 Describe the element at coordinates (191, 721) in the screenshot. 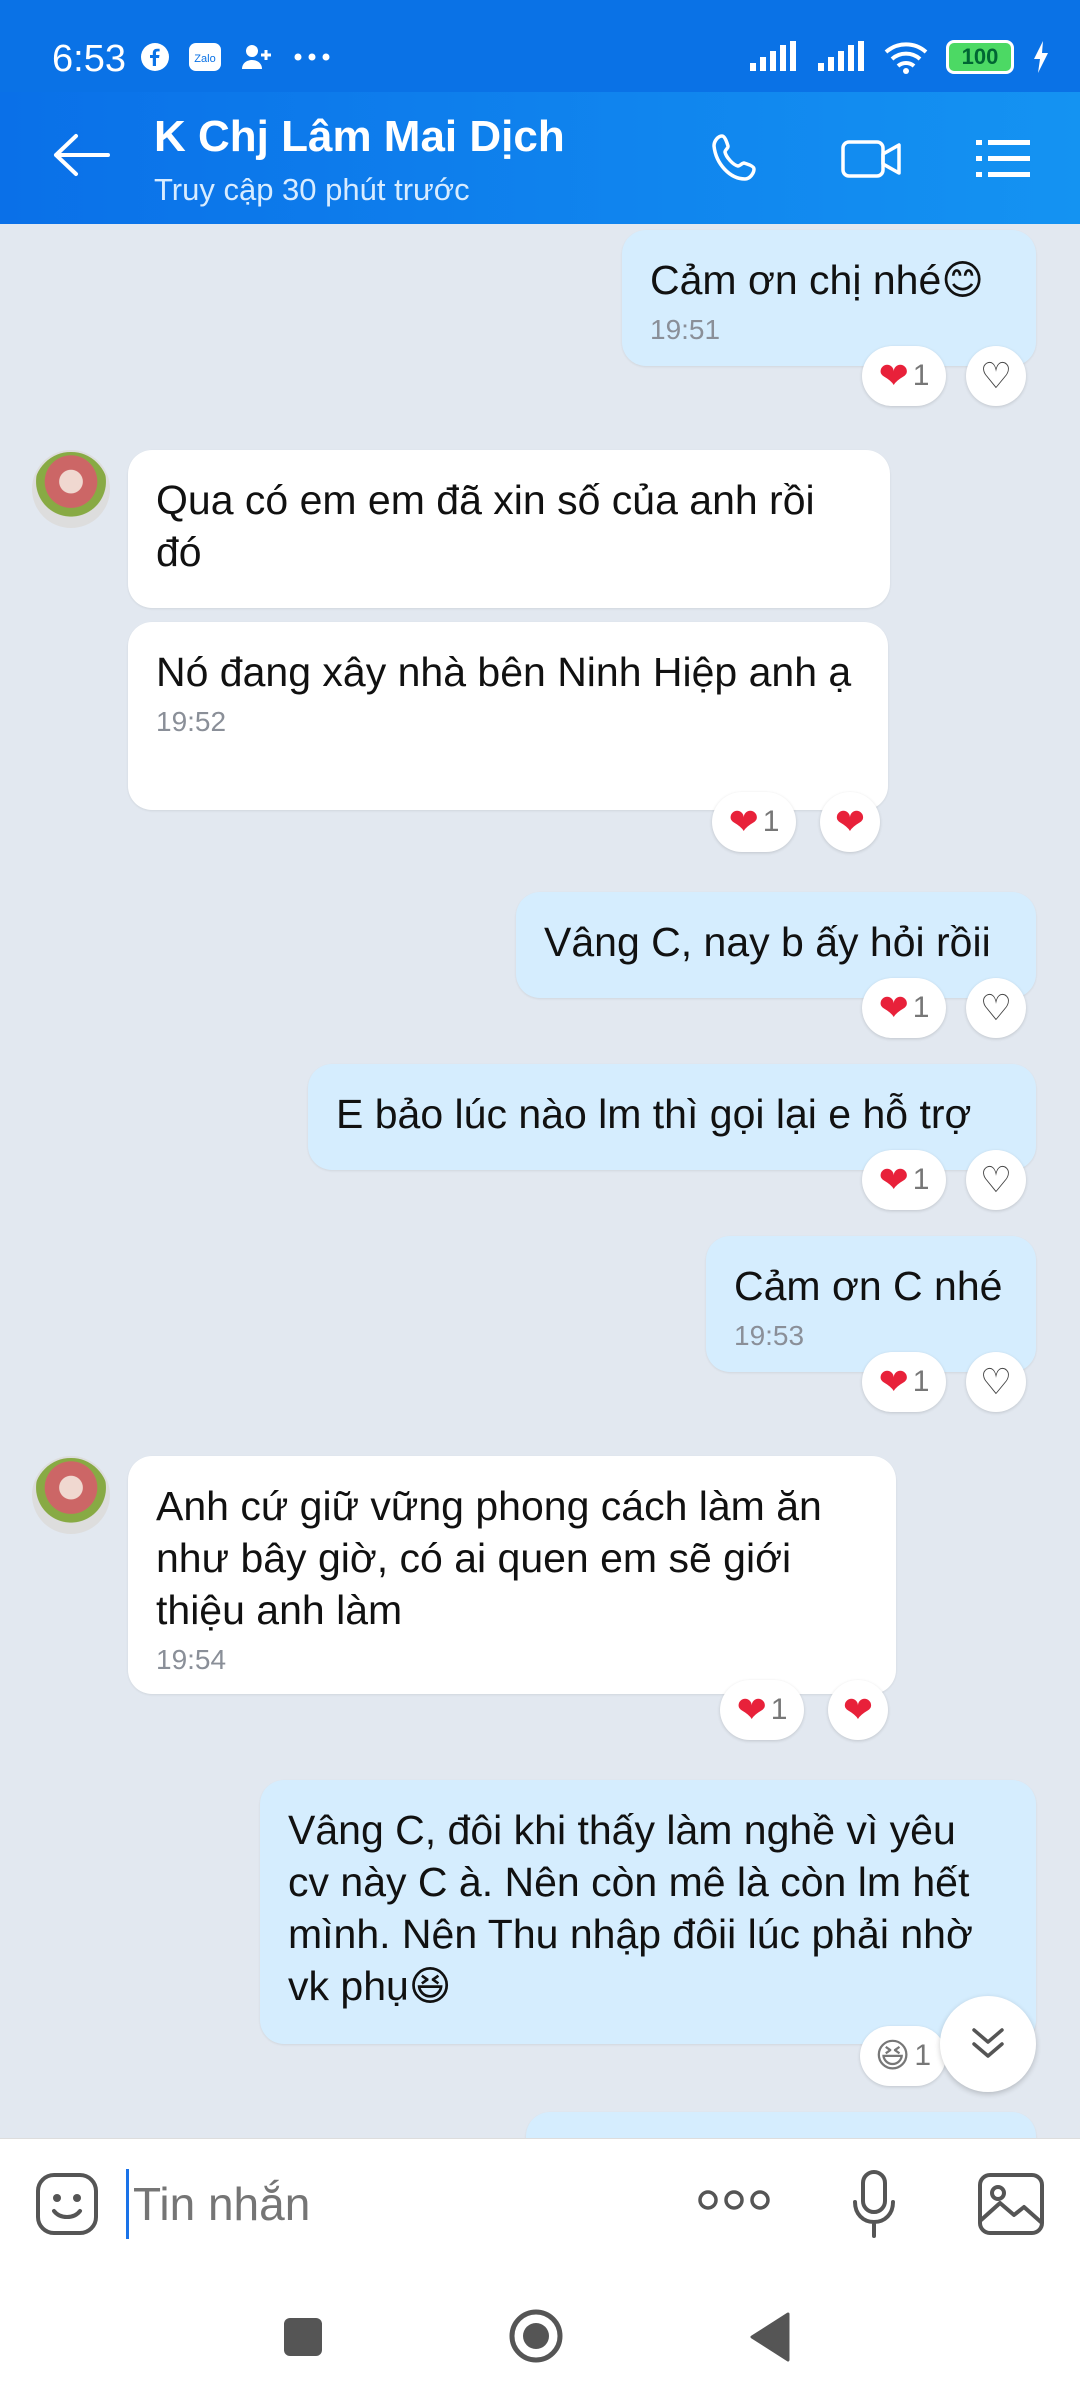

I see `message-time: 19:52` at that location.